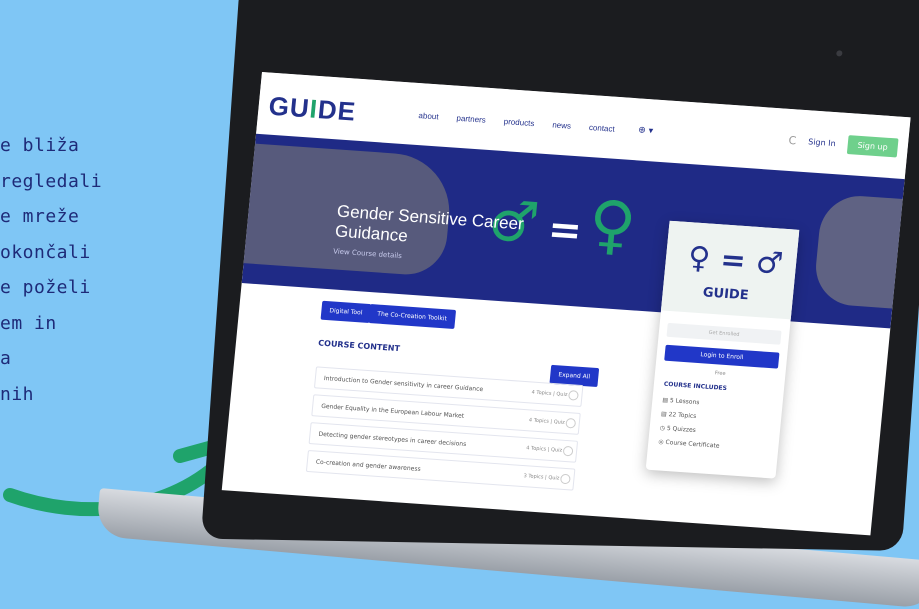 The width and height of the screenshot is (919, 609). I want to click on main-nav: about partners products news contact, so click(516, 122).